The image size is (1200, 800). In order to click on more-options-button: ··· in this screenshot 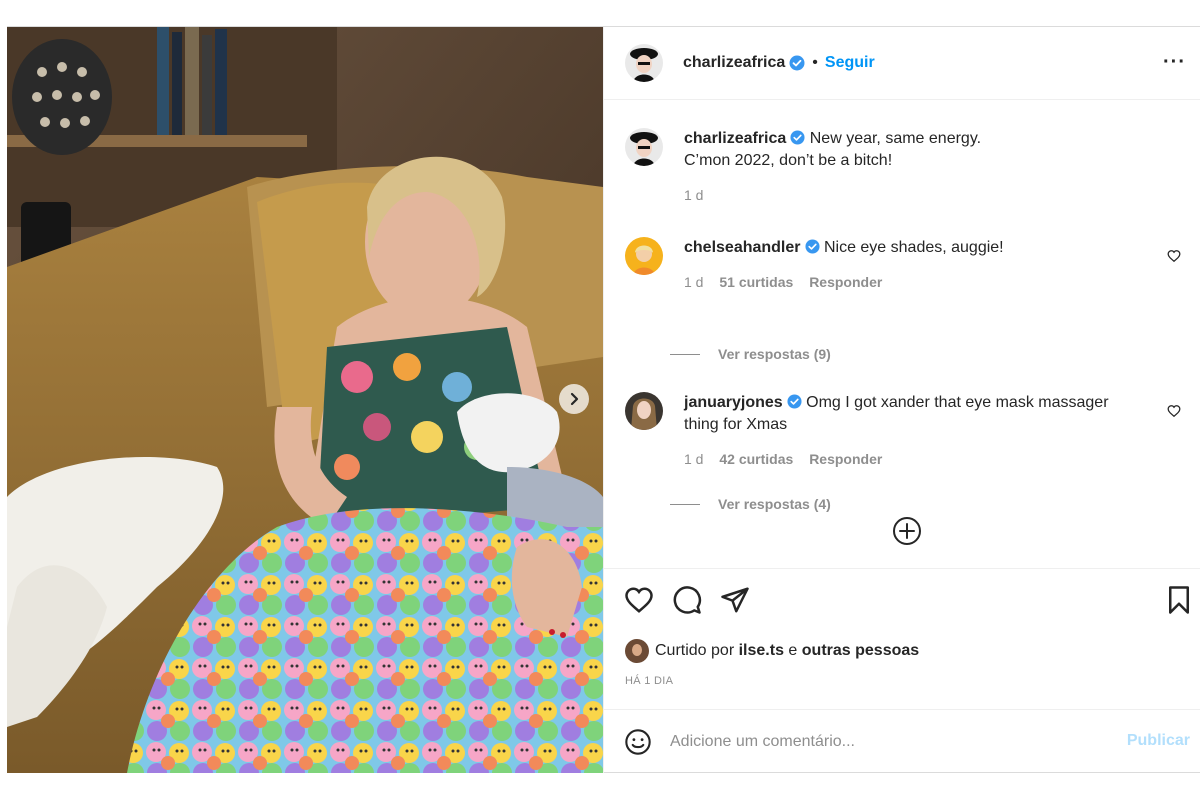, I will do `click(1174, 62)`.